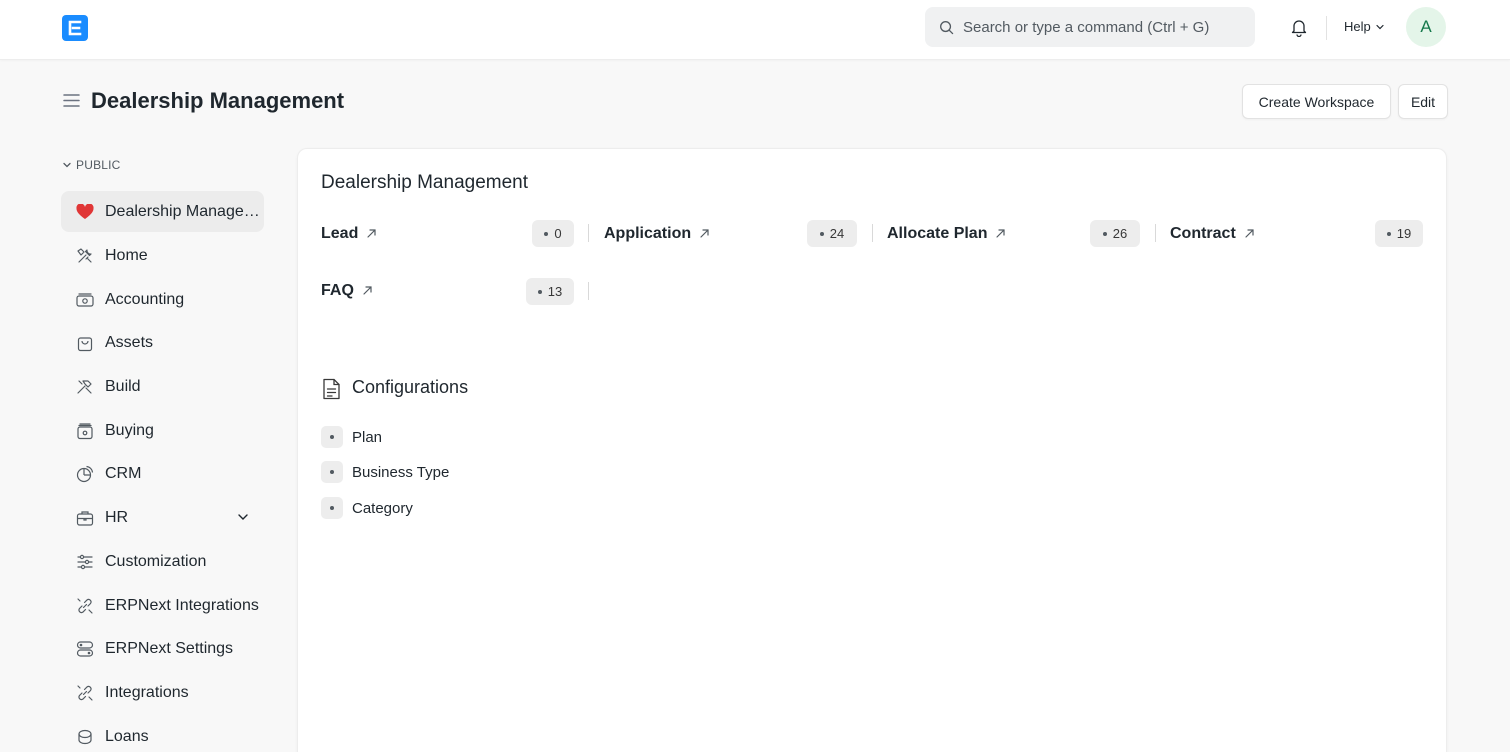  I want to click on shortcut-allocate-plan: Allocate Plan, so click(946, 233).